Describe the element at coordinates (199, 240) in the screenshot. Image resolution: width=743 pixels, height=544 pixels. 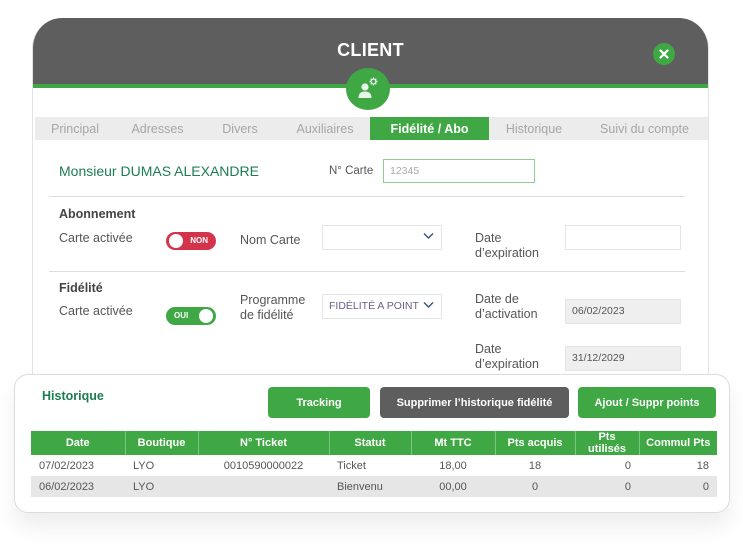
I see `toggle-label: NON` at that location.